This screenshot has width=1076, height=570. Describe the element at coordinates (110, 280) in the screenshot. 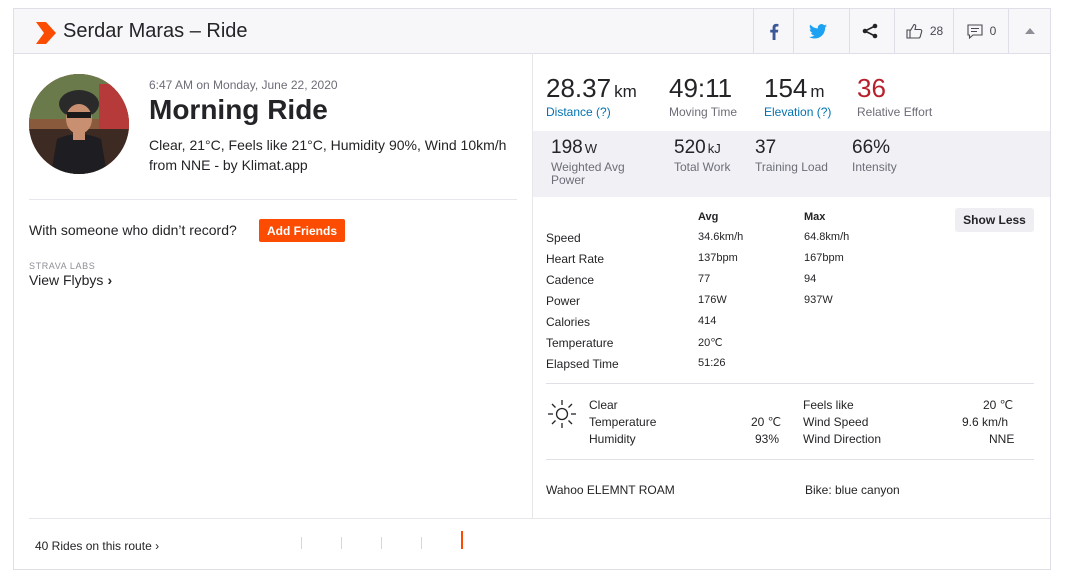

I see `chevron-right-icon: ›` at that location.